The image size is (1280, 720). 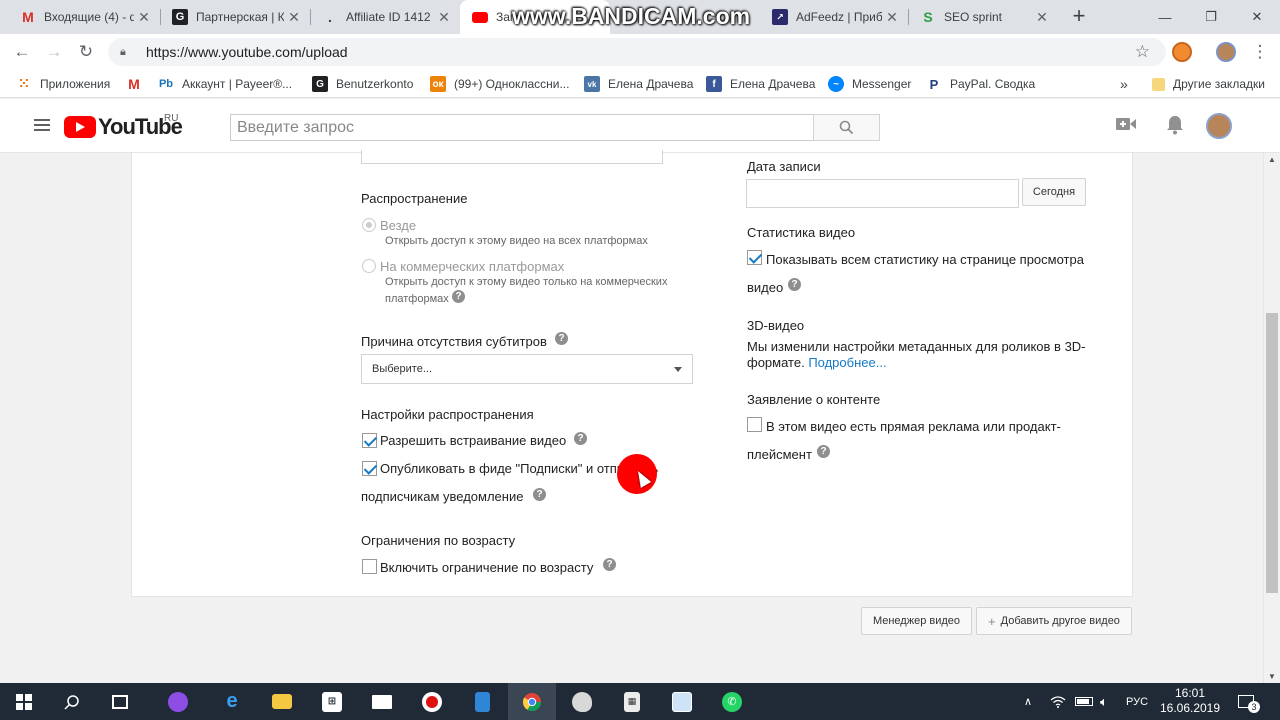 What do you see at coordinates (362, 84) in the screenshot?
I see `bookmark-benutzerkonto: G Benutzerkonto` at bounding box center [362, 84].